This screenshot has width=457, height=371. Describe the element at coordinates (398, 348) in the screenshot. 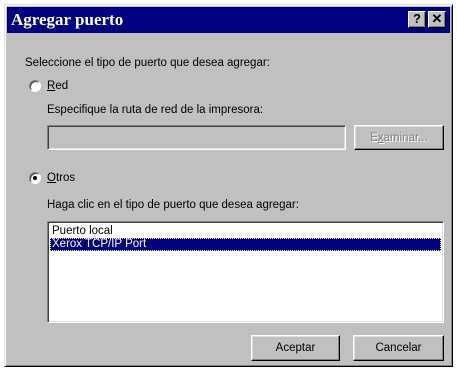

I see `cancel-button: Cancelar` at that location.